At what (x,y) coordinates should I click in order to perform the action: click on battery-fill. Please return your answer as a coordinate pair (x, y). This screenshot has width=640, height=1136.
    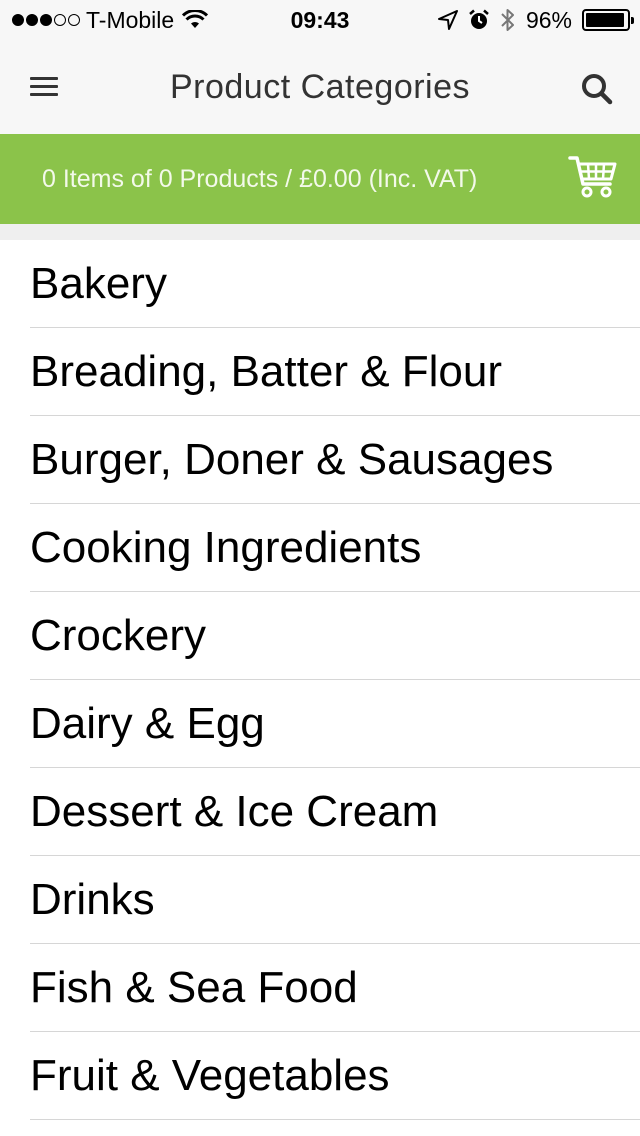
    Looking at the image, I should click on (605, 20).